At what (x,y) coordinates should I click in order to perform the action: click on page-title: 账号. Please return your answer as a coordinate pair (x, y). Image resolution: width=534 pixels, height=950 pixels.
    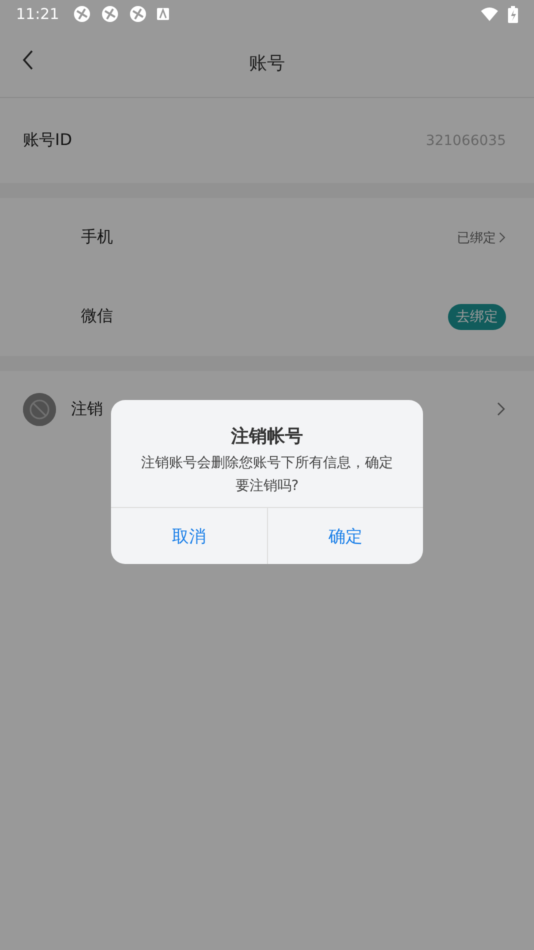
    Looking at the image, I should click on (267, 63).